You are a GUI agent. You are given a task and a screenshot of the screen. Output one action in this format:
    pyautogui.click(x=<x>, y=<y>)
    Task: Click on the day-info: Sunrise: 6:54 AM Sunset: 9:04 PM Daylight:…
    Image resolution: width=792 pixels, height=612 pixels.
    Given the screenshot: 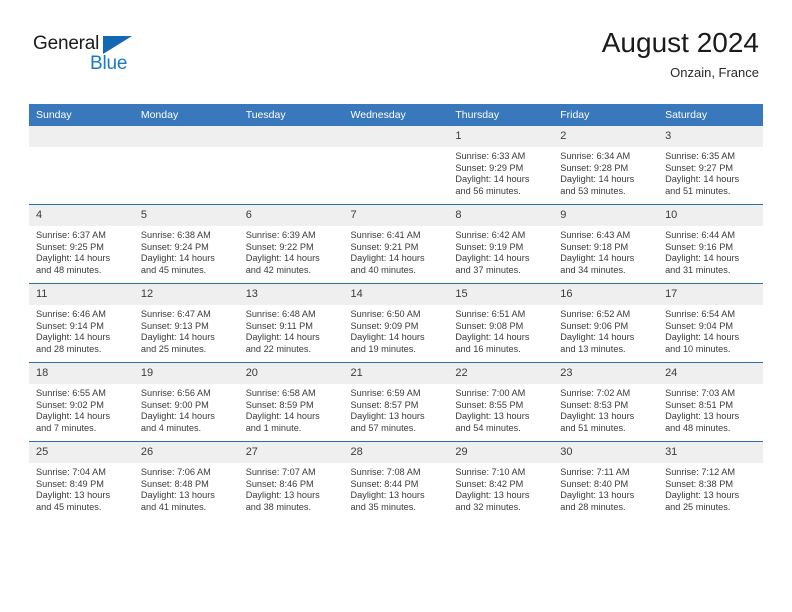 What is the action you would take?
    pyautogui.click(x=710, y=330)
    